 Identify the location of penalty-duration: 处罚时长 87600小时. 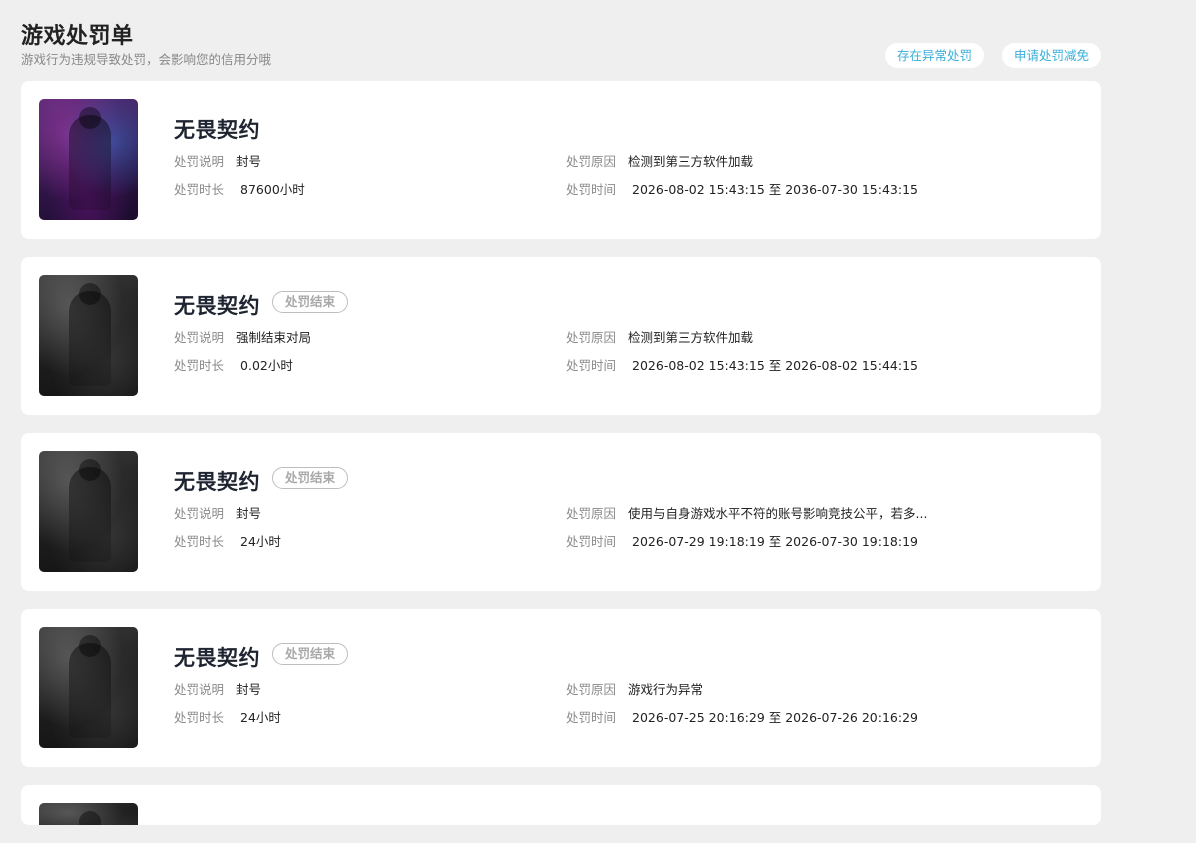
(239, 188).